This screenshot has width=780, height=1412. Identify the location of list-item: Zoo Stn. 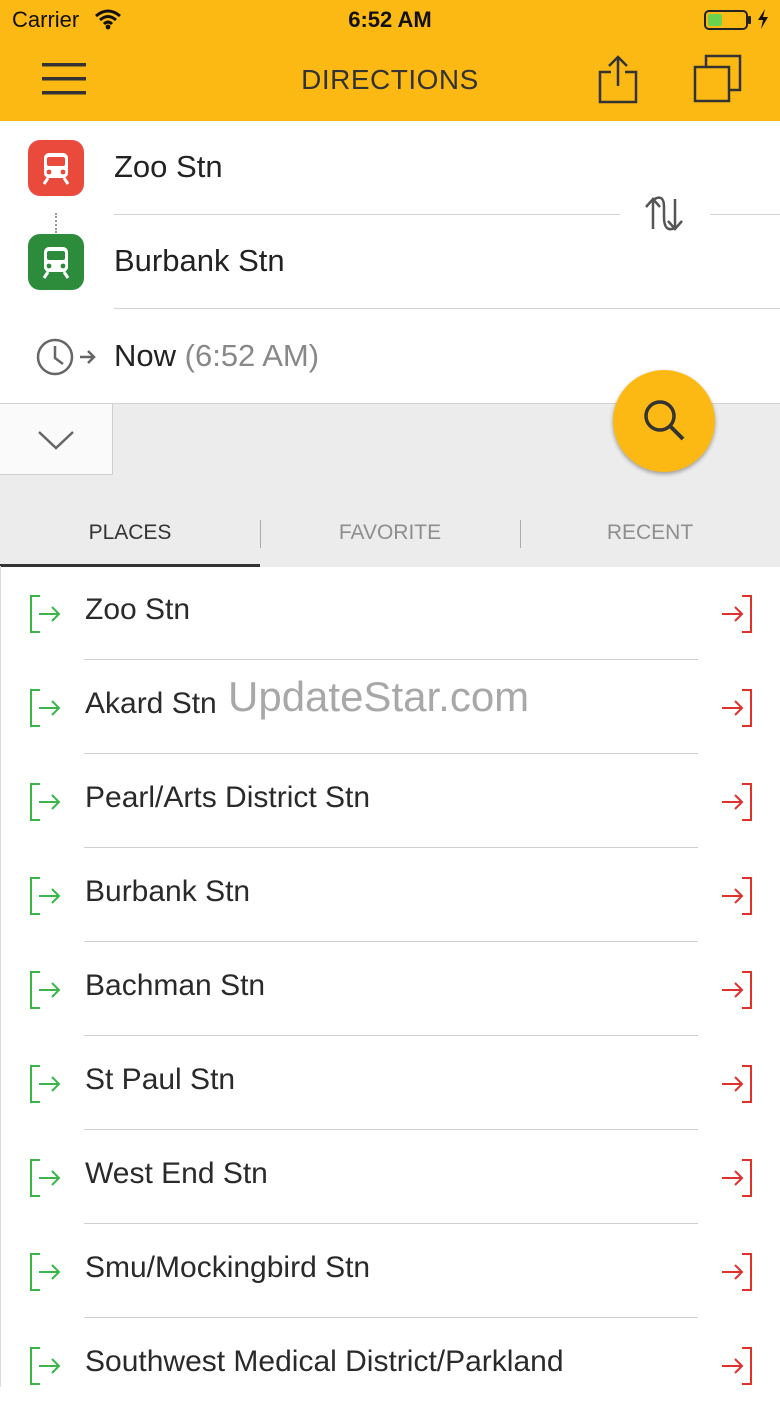
(390, 613).